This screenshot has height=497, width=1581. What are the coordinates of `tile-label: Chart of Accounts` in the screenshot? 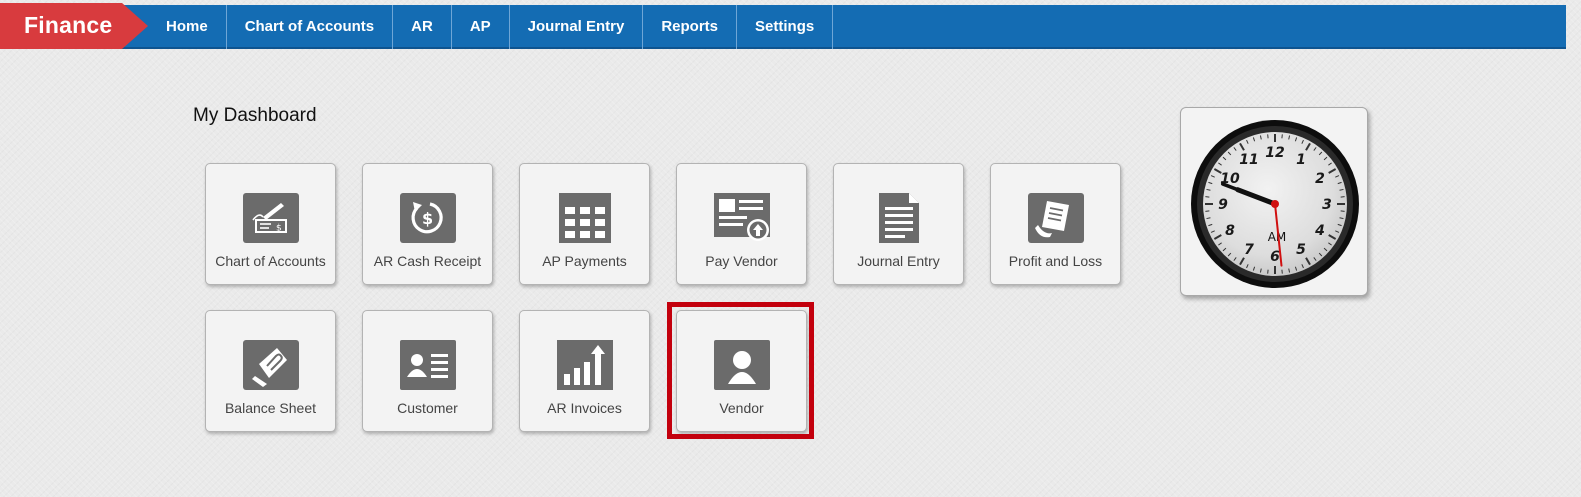 It's located at (270, 261).